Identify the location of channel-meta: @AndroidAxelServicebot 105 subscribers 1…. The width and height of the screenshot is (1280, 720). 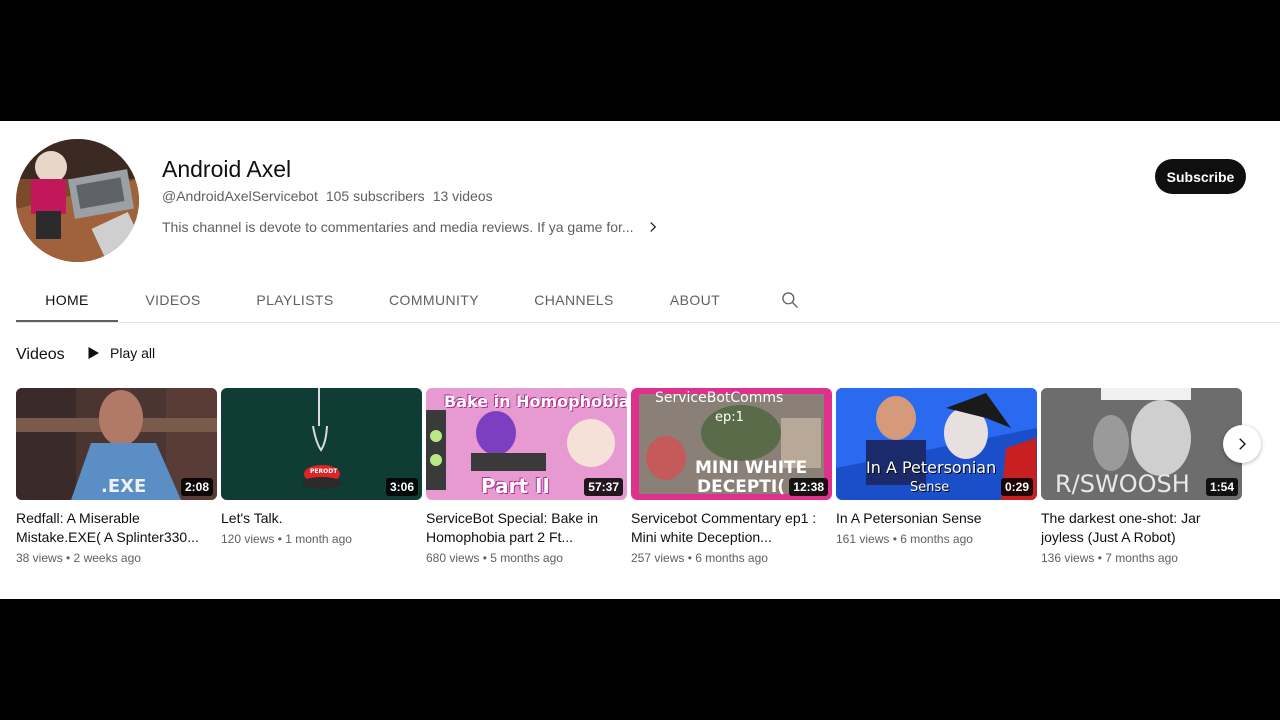
(327, 196).